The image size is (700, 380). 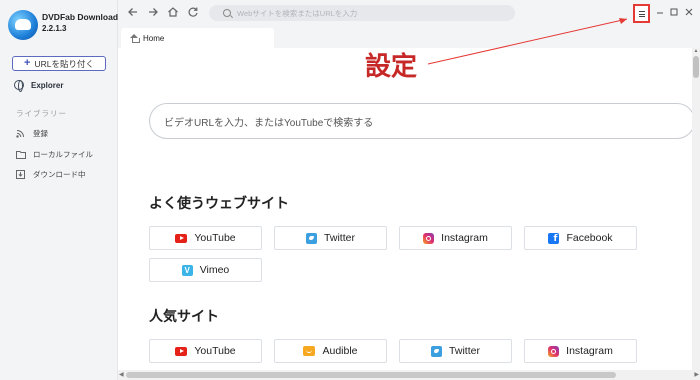 What do you see at coordinates (371, 375) in the screenshot?
I see `horizontal-scroll-thumb` at bounding box center [371, 375].